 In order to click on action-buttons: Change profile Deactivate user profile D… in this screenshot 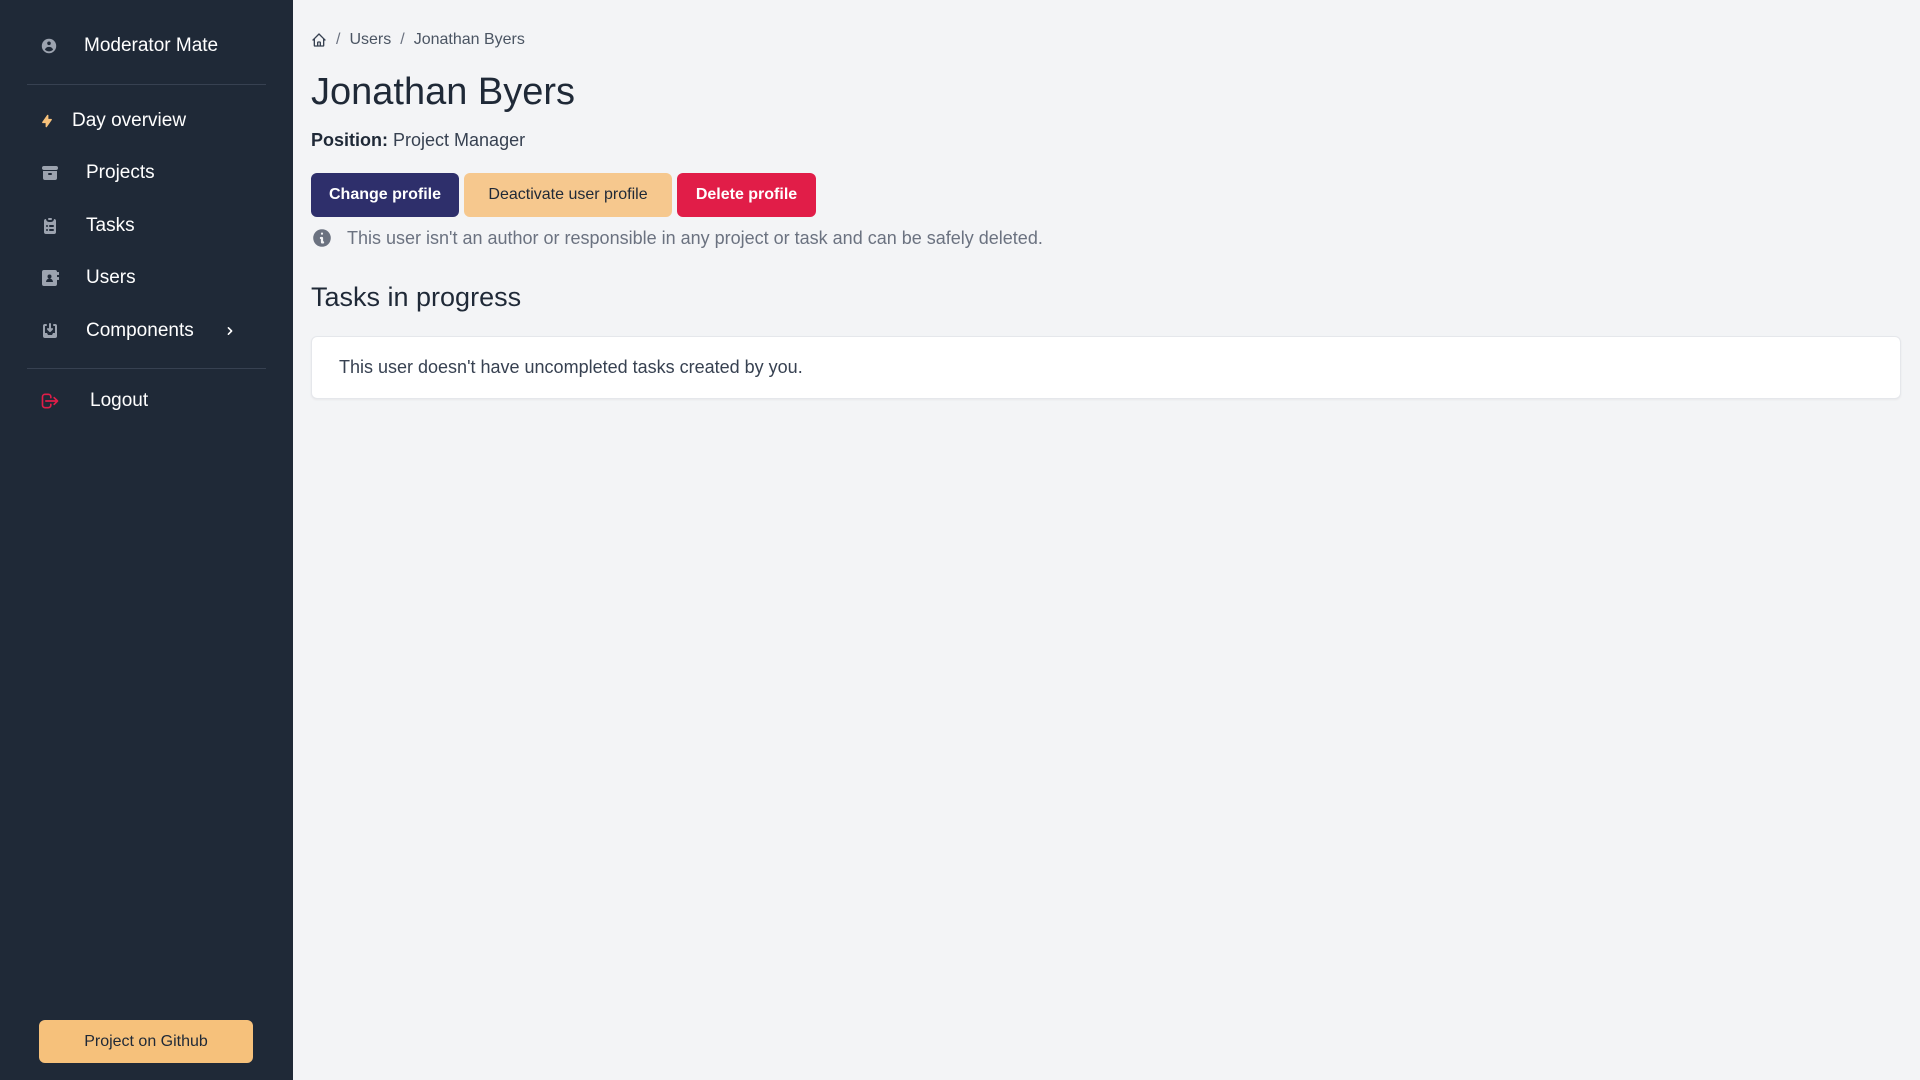, I will do `click(566, 195)`.